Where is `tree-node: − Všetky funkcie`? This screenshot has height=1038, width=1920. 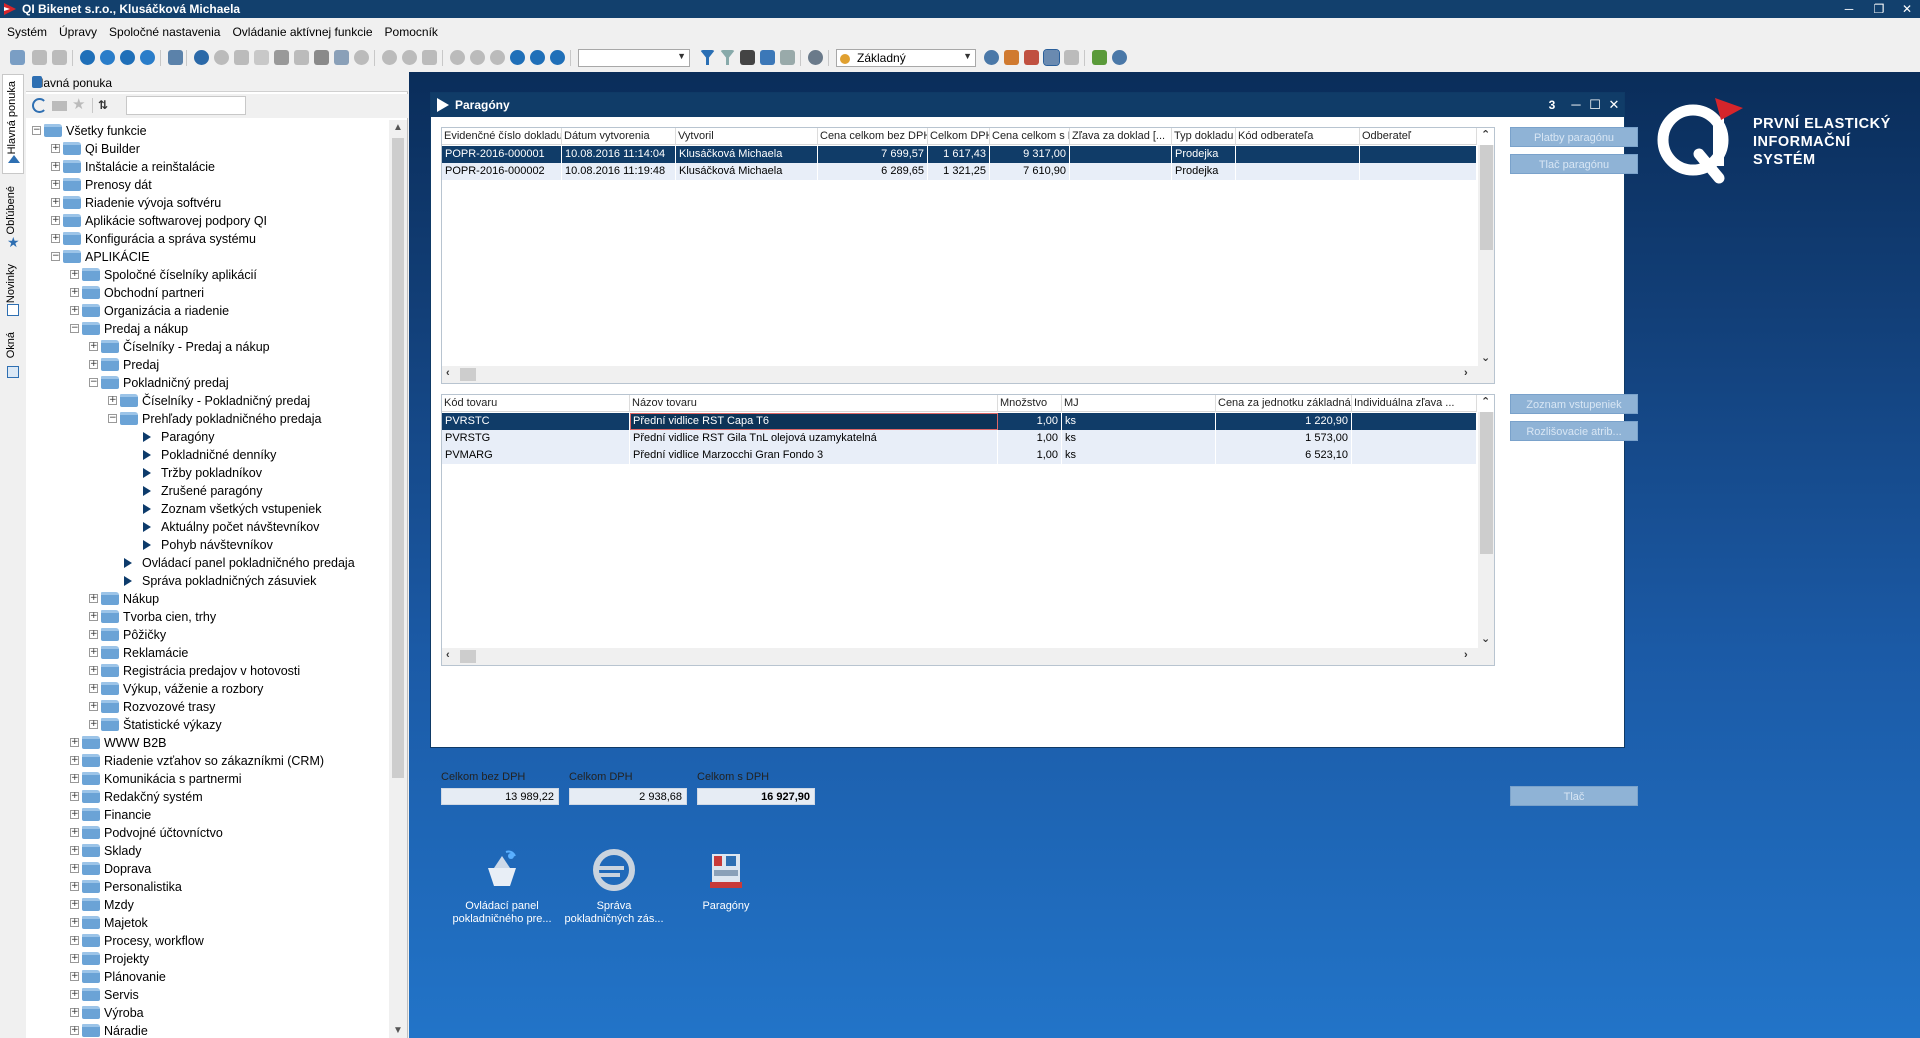
tree-node: − Všetky funkcie is located at coordinates (206, 131).